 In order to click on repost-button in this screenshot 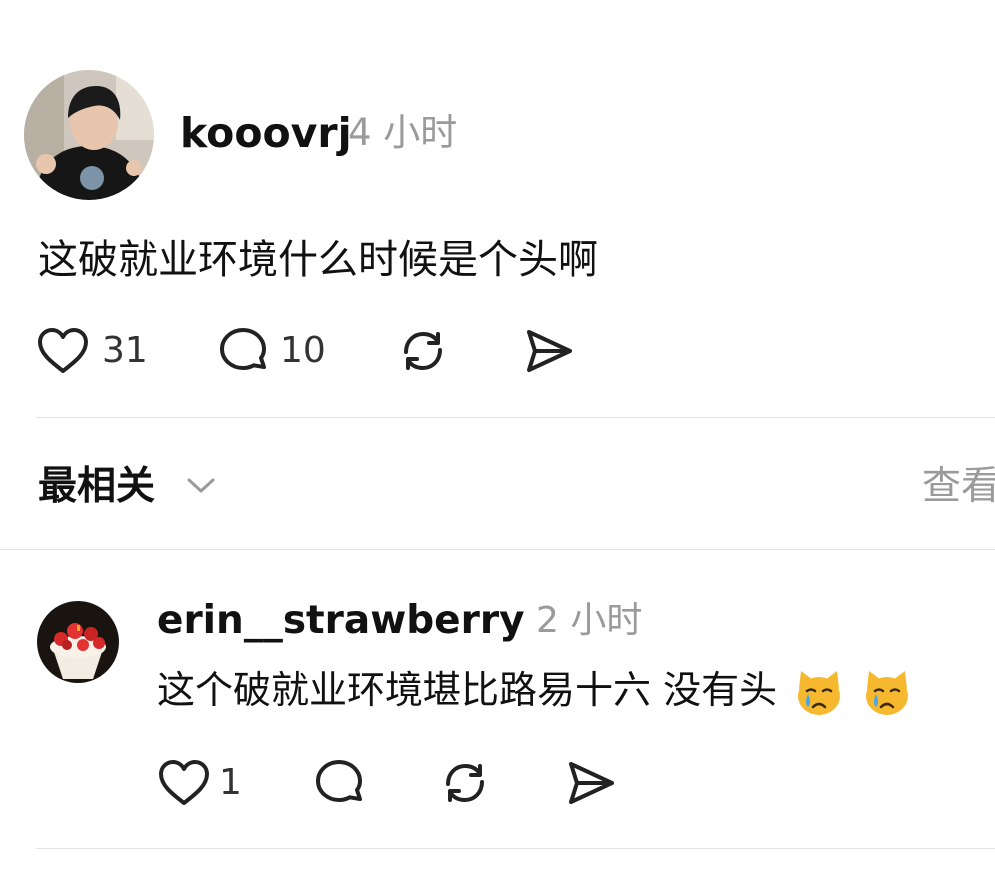, I will do `click(423, 351)`.